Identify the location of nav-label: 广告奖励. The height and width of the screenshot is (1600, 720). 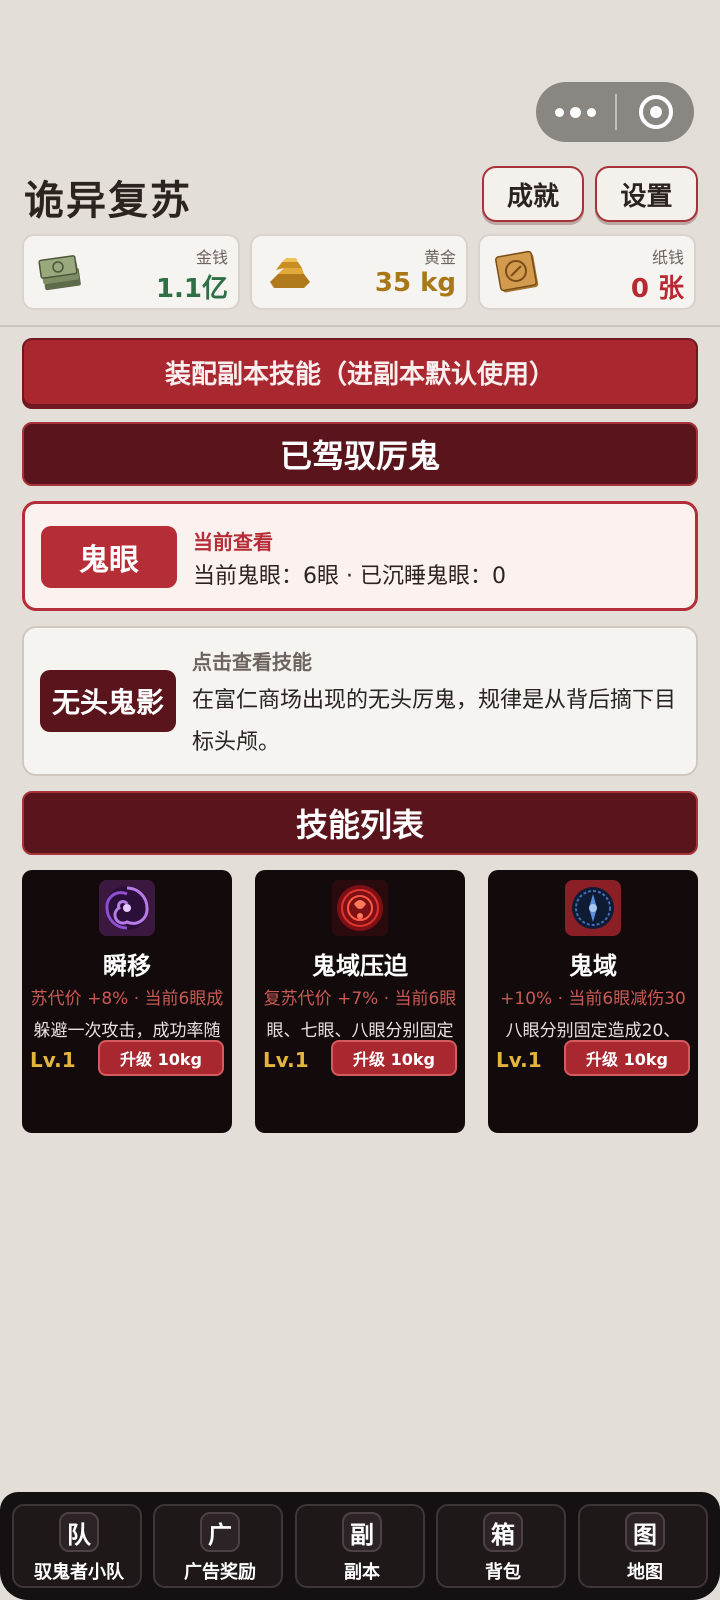
(220, 1572).